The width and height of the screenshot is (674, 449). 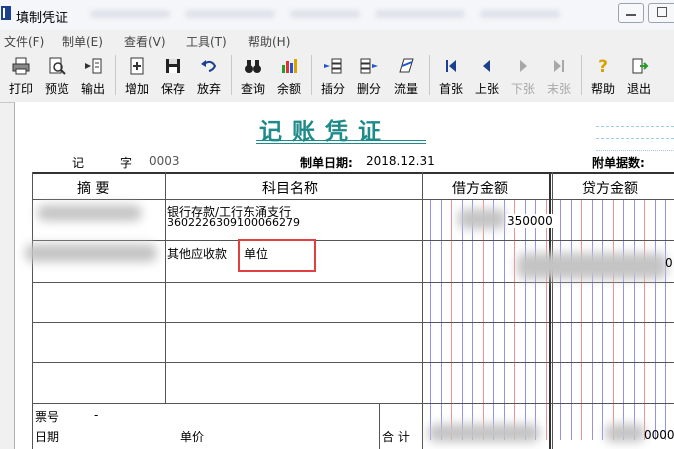 What do you see at coordinates (145, 41) in the screenshot?
I see `menu-view: 查看(V)` at bounding box center [145, 41].